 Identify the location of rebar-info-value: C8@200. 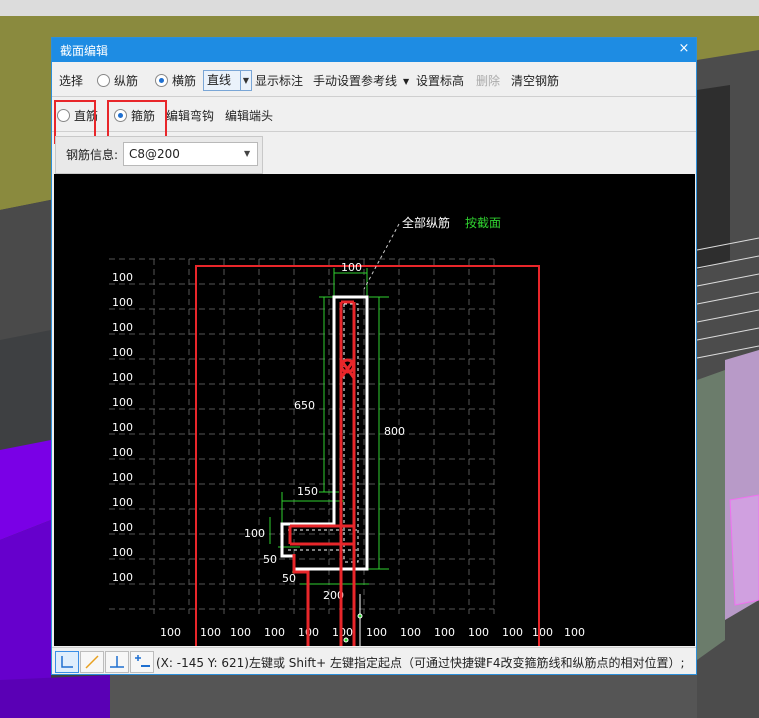
(154, 154).